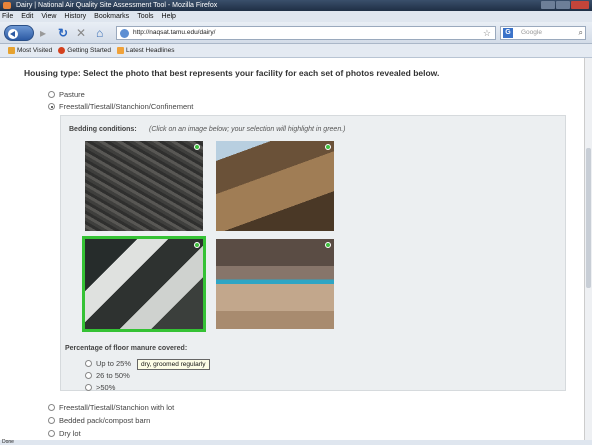 This screenshot has width=592, height=445. Describe the element at coordinates (169, 16) in the screenshot. I see `menu-help: Help` at that location.